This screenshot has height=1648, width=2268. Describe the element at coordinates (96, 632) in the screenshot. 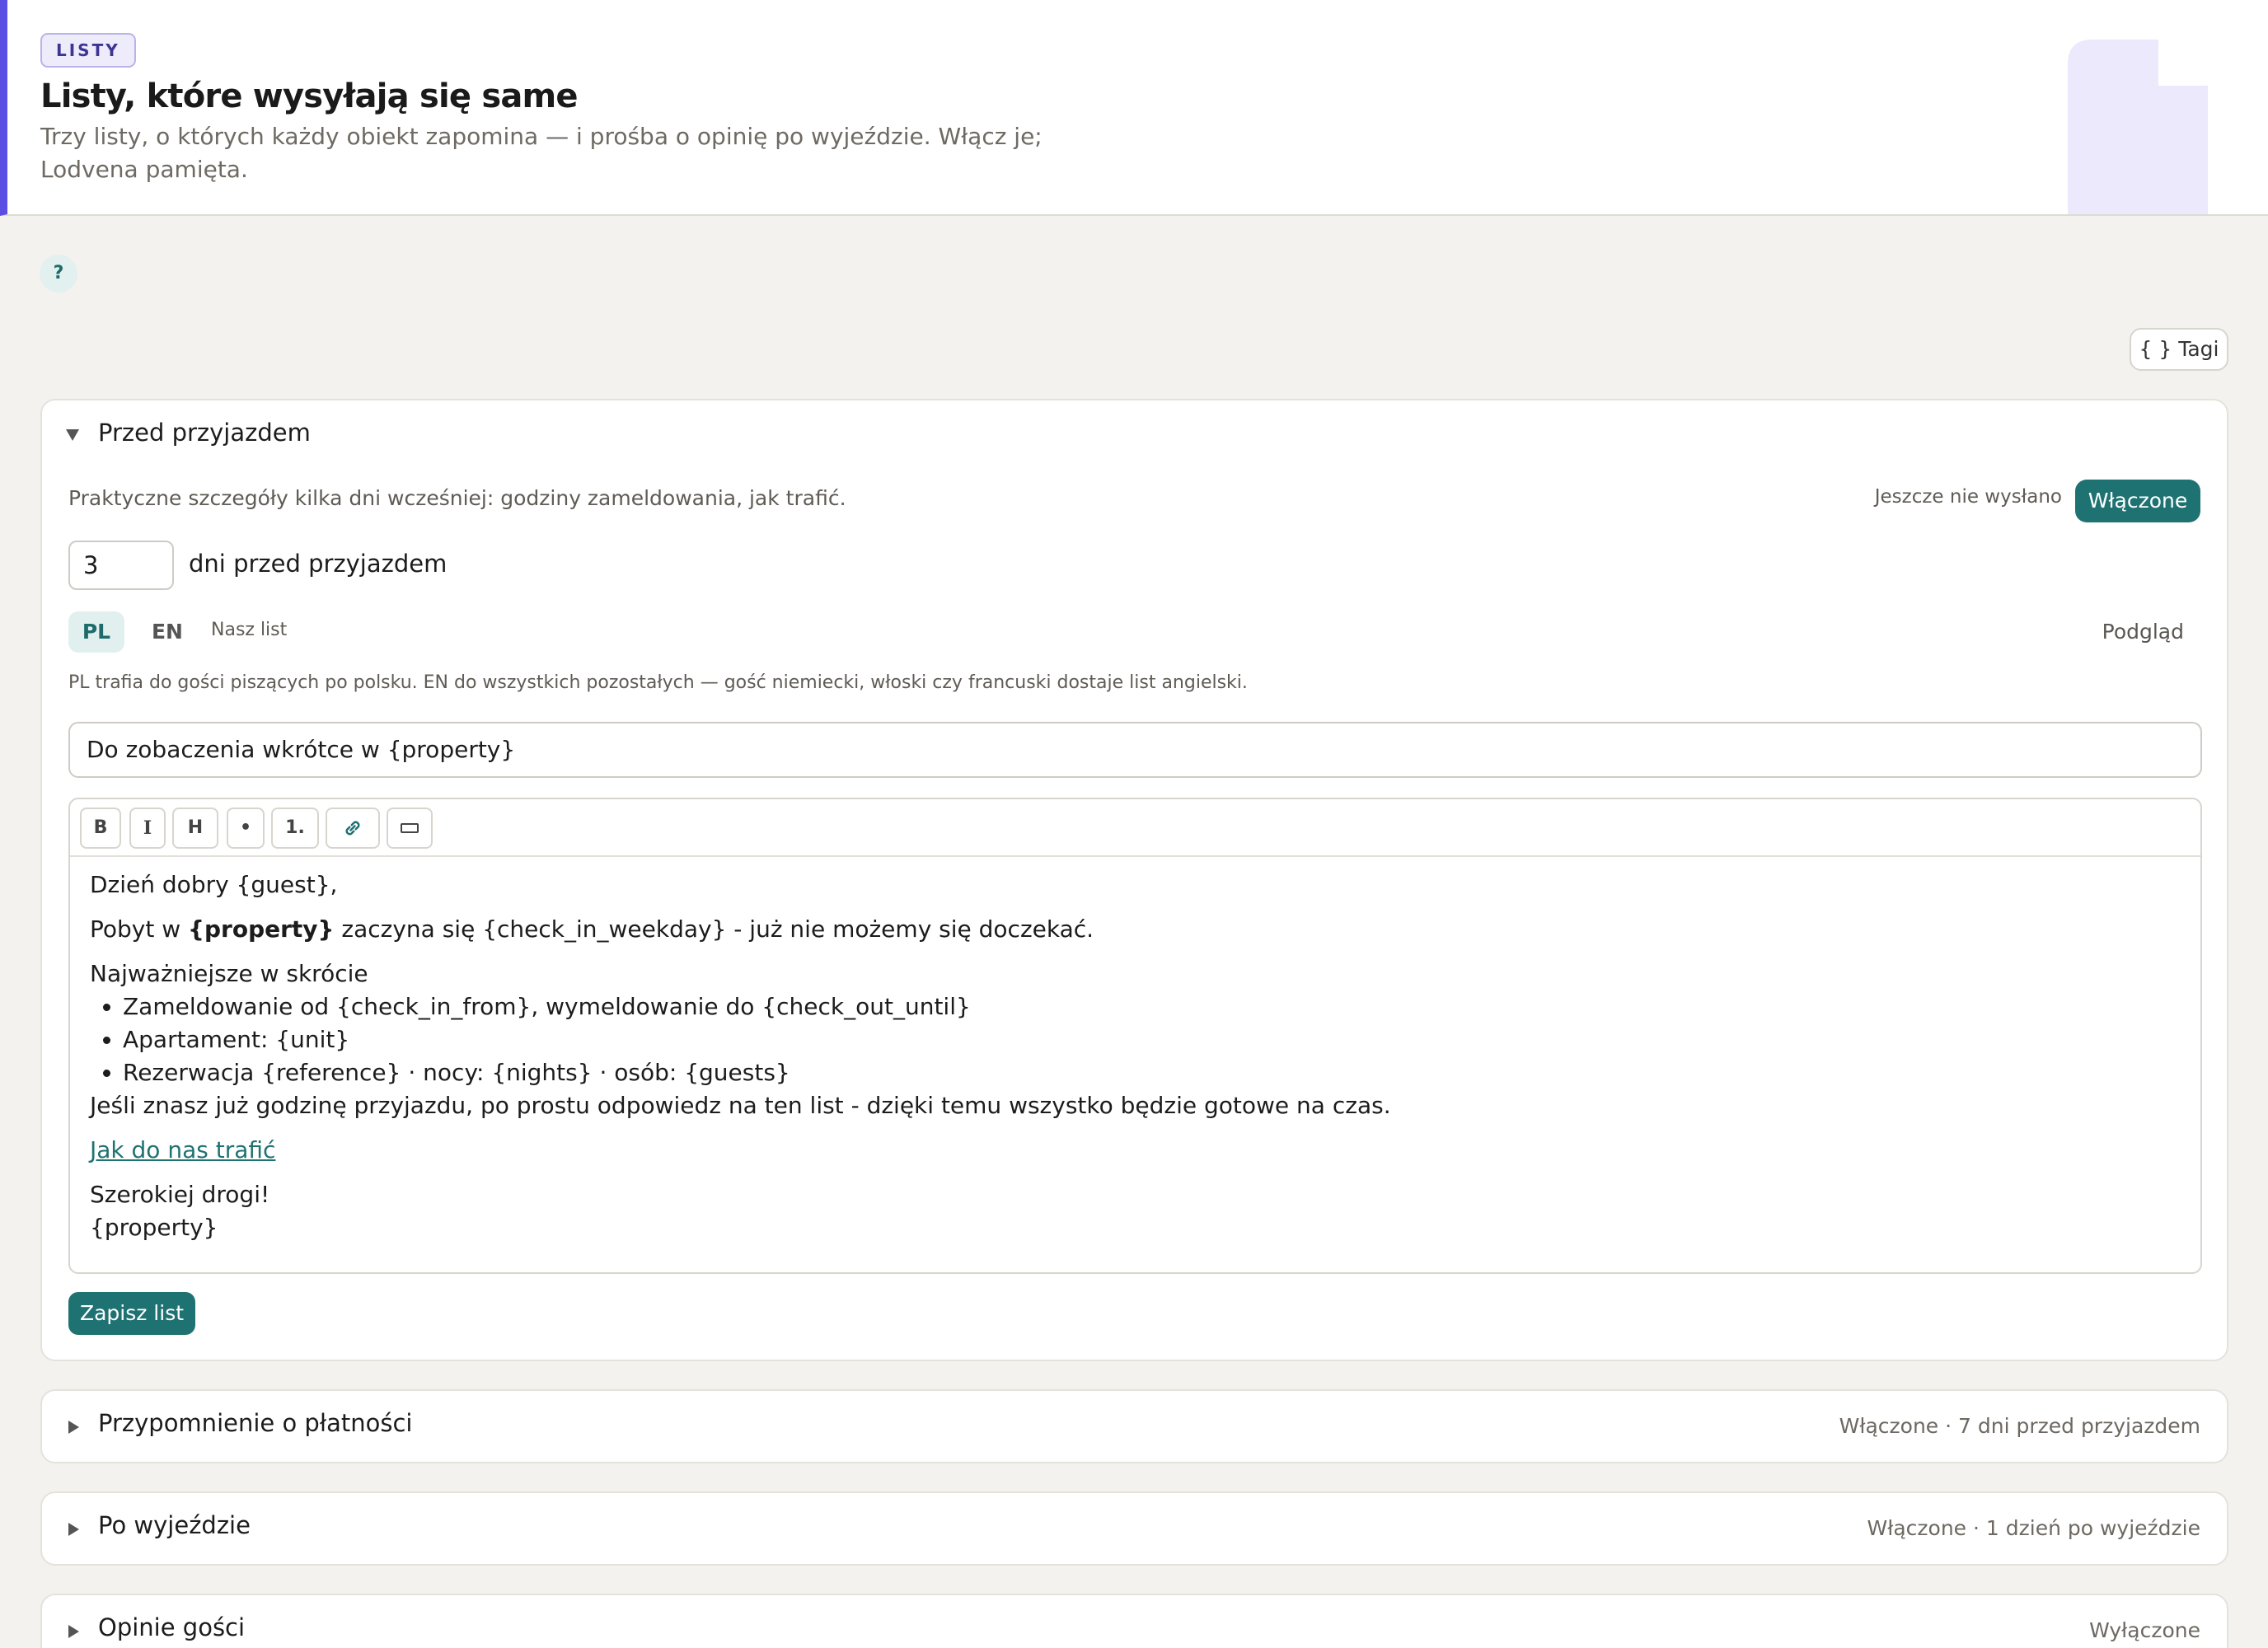

I see `tab-lang-pl: PL` at that location.